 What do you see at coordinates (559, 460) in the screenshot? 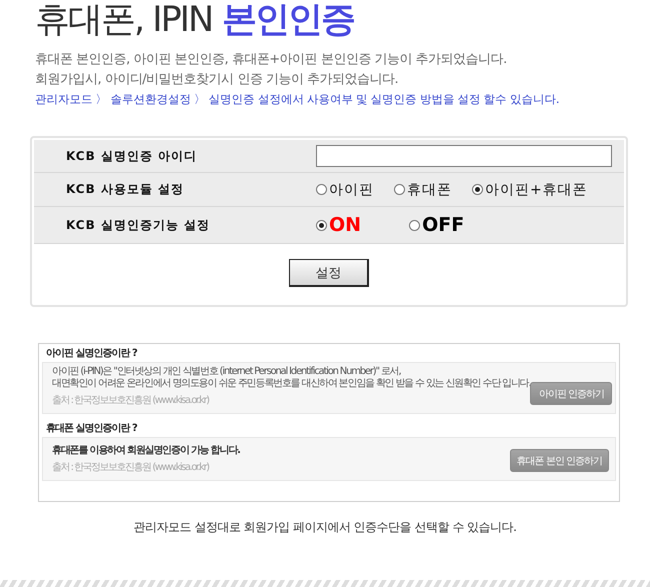
I see `verify-button: 휴대폰 본인 인증하기` at bounding box center [559, 460].